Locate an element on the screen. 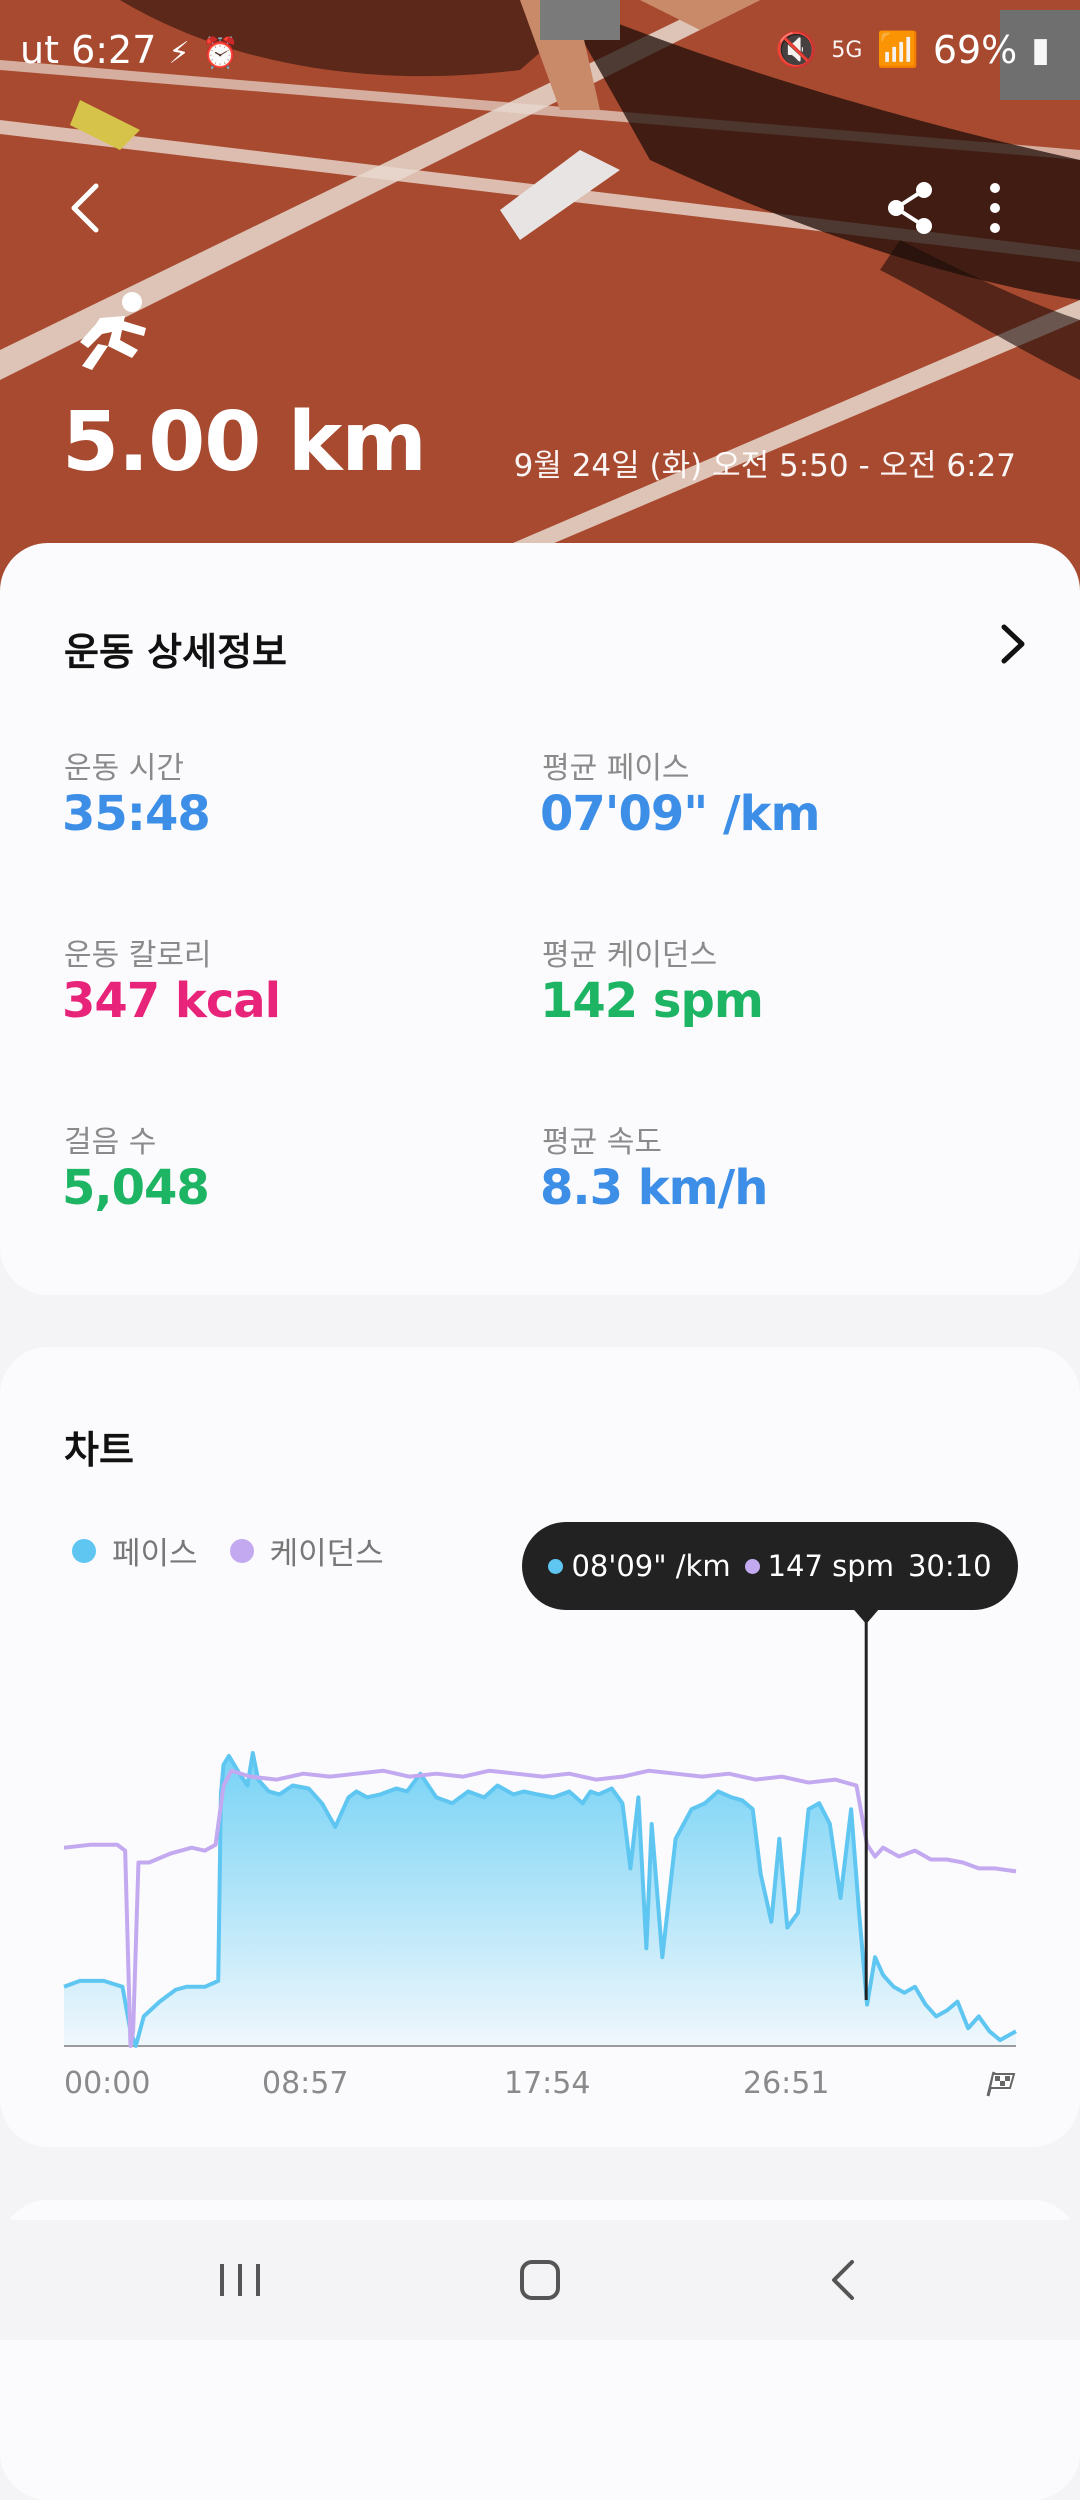 Image resolution: width=1080 pixels, height=2500 pixels. tooltip-pace: 08'09" /km is located at coordinates (651, 1566).